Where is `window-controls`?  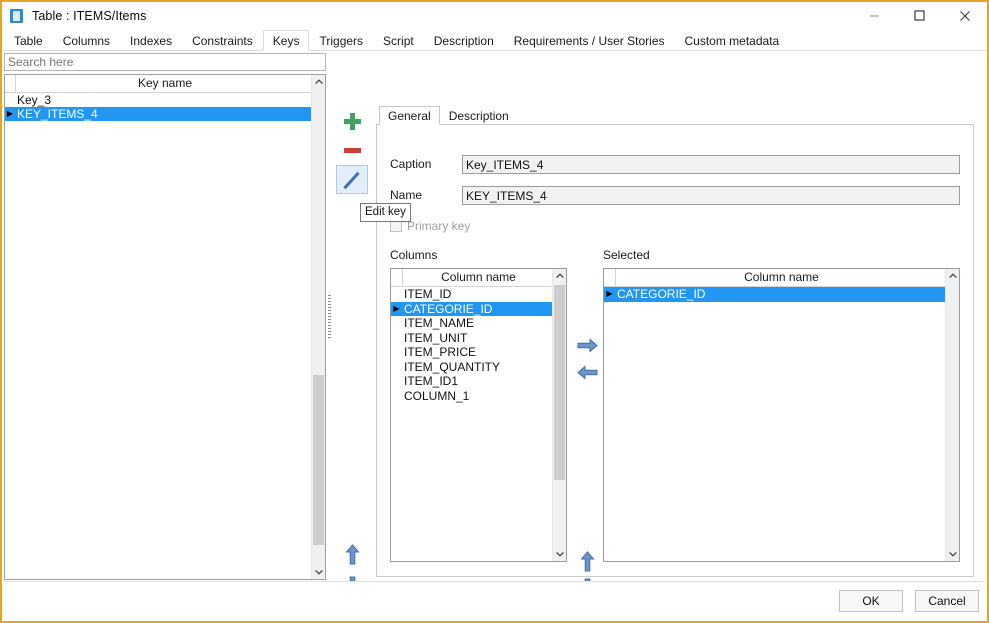 window-controls is located at coordinates (919, 15).